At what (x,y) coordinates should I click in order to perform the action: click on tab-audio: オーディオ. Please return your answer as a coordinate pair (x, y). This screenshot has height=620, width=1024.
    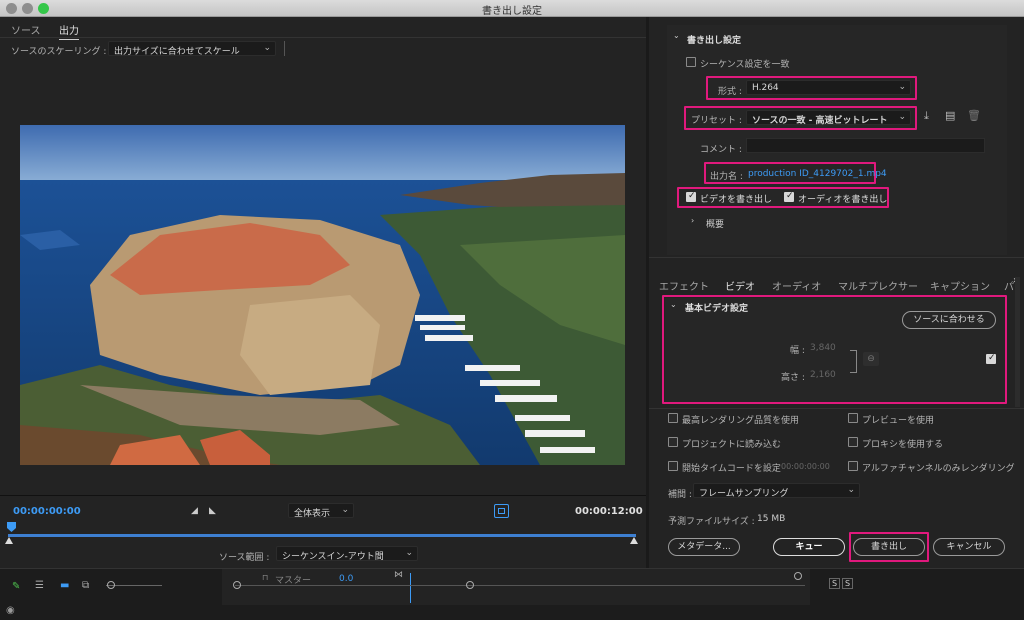
    Looking at the image, I should click on (796, 285).